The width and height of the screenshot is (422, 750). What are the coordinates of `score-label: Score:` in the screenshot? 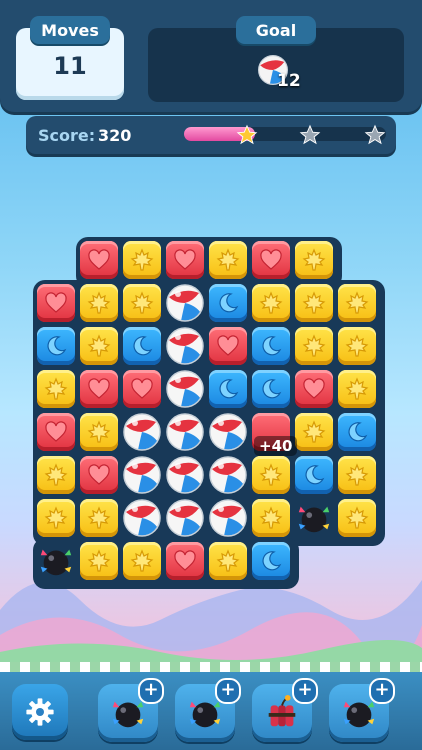 It's located at (67, 135).